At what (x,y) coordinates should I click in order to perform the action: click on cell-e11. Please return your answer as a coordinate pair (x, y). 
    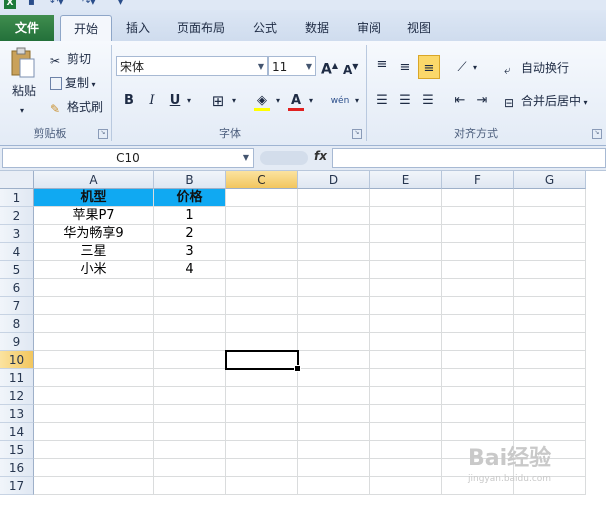
    Looking at the image, I should click on (406, 378).